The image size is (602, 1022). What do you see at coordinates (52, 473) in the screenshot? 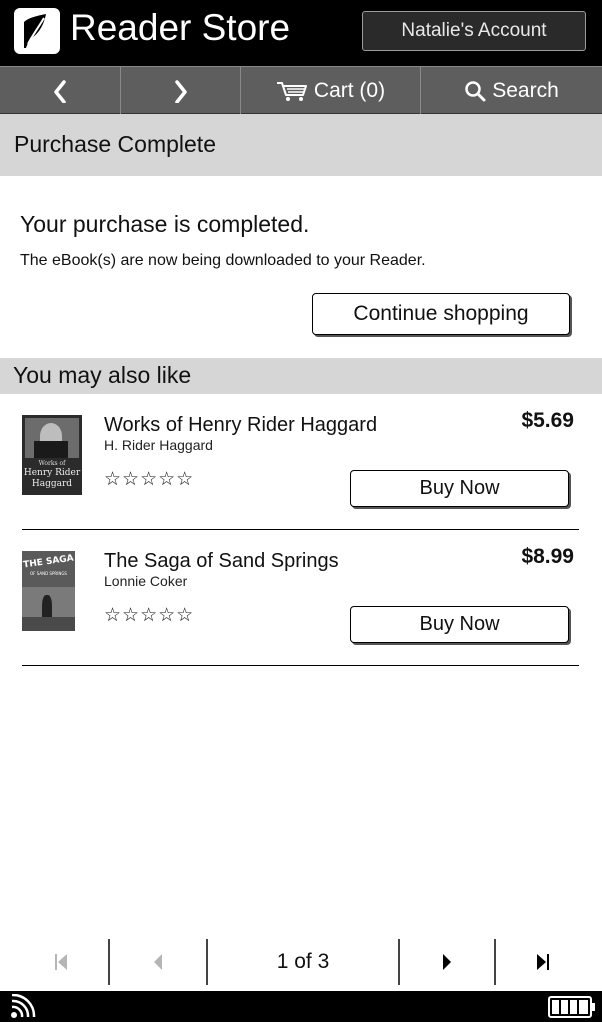
I see `cover-text: Henry Rider` at bounding box center [52, 473].